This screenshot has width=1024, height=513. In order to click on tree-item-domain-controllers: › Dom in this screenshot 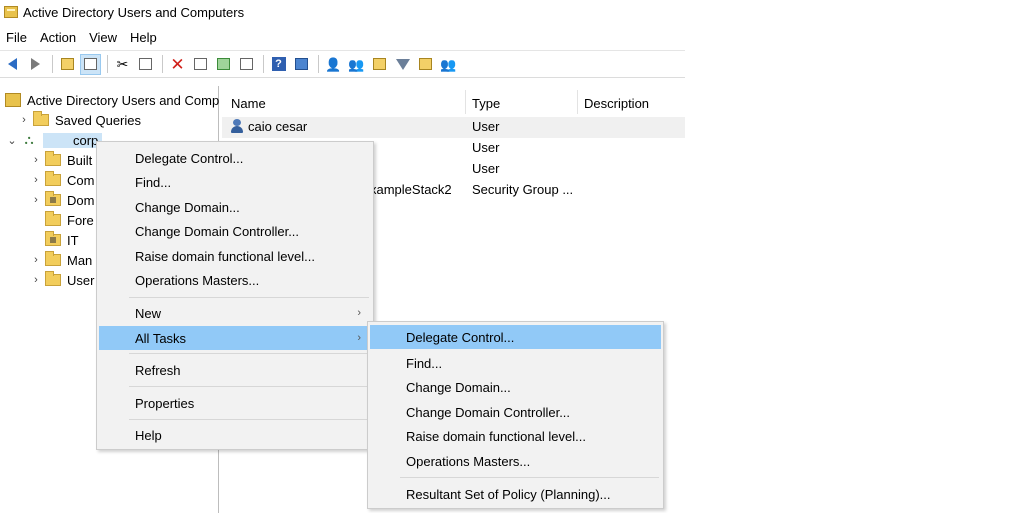, I will do `click(62, 200)`.